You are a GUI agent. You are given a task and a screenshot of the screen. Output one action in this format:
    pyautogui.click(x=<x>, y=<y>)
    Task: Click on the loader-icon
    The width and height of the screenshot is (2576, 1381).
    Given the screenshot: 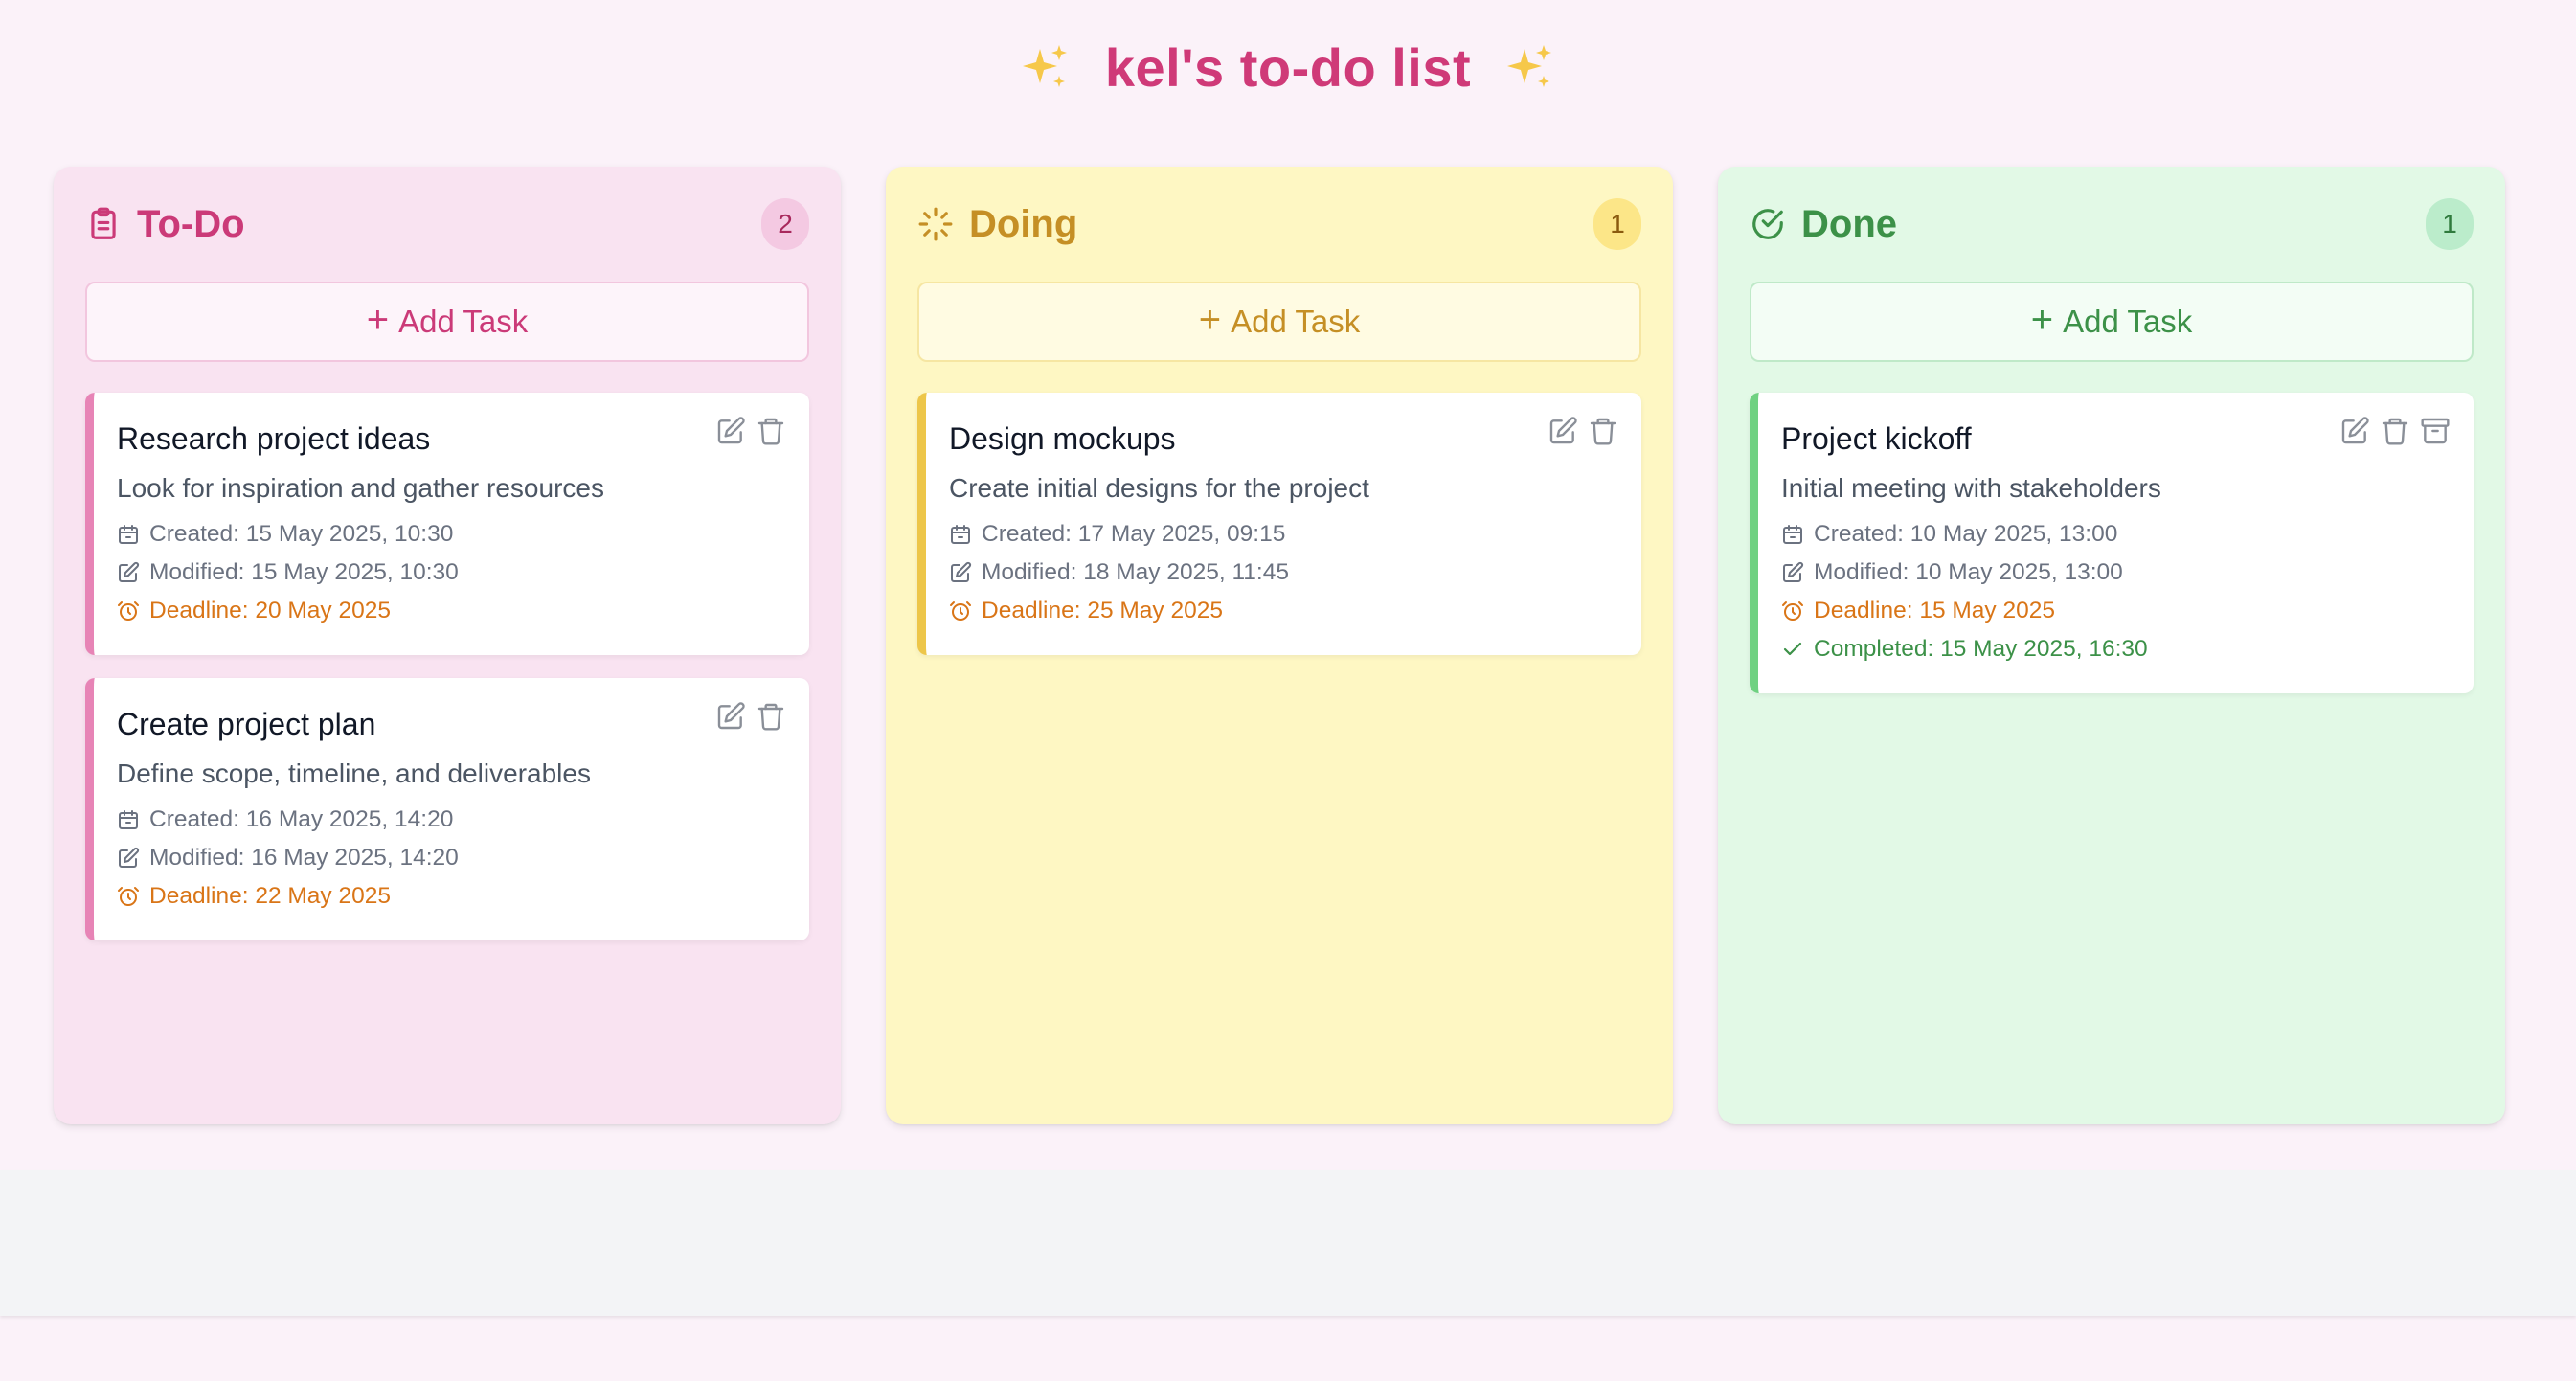 What is the action you would take?
    pyautogui.click(x=935, y=224)
    